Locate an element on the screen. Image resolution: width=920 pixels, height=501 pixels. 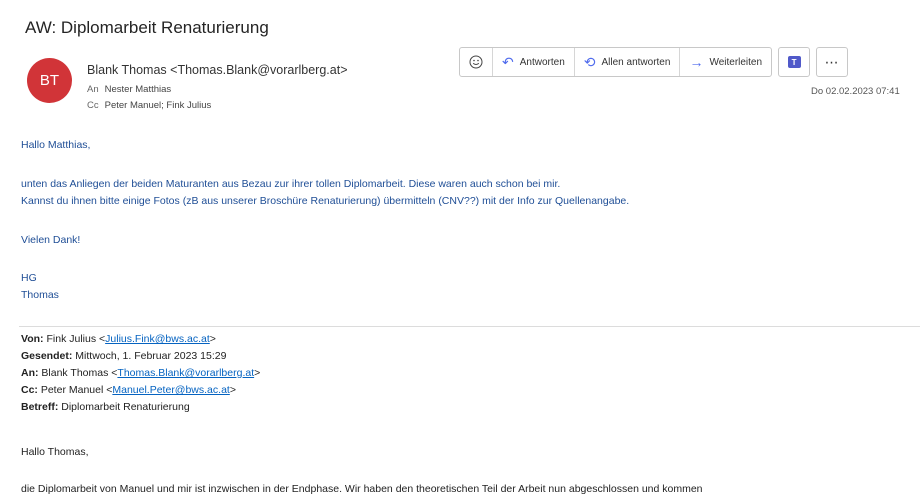
forward-button: → Weiterleiten is located at coordinates (725, 62).